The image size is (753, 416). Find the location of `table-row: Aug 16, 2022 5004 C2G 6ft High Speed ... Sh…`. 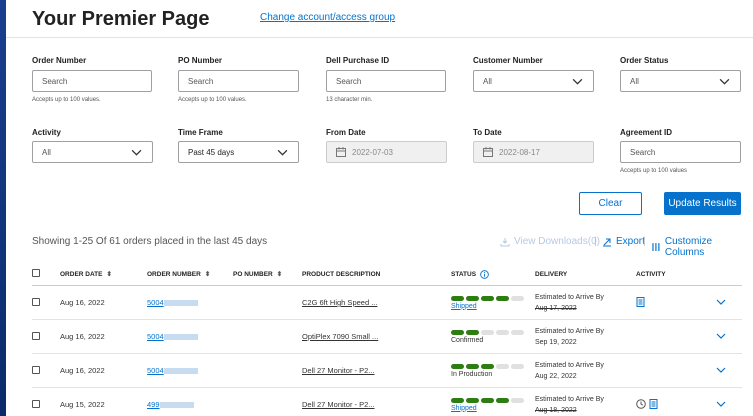

table-row: Aug 16, 2022 5004 C2G 6ft High Speed ... Sh… is located at coordinates (387, 302).